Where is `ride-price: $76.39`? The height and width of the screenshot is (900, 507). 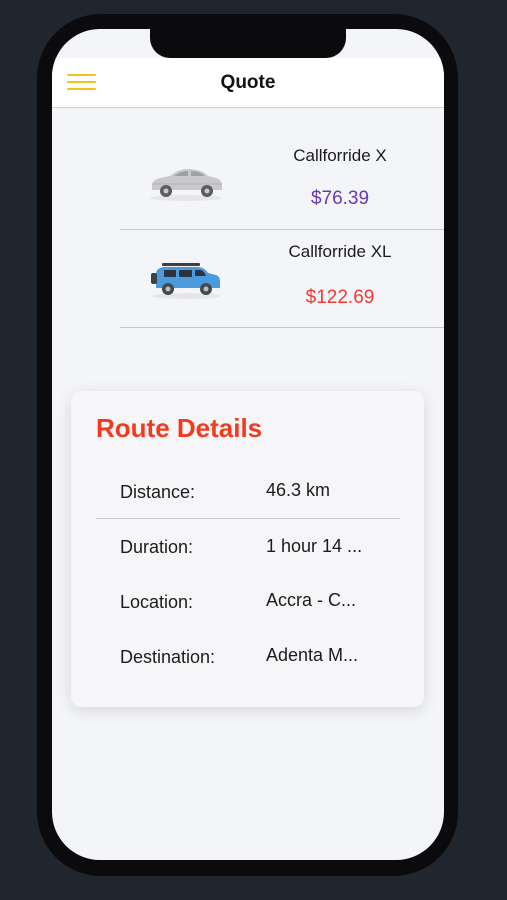 ride-price: $76.39 is located at coordinates (340, 198).